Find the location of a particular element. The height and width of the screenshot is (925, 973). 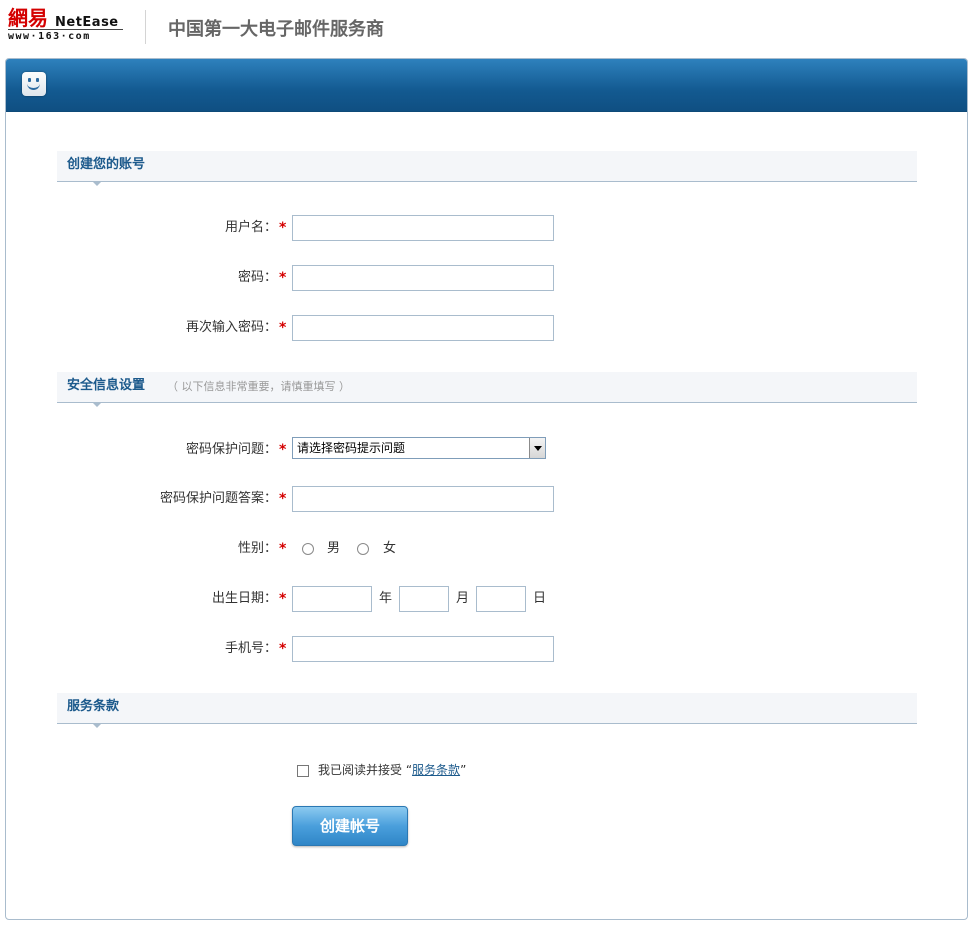

confirm-password-input is located at coordinates (423, 328).